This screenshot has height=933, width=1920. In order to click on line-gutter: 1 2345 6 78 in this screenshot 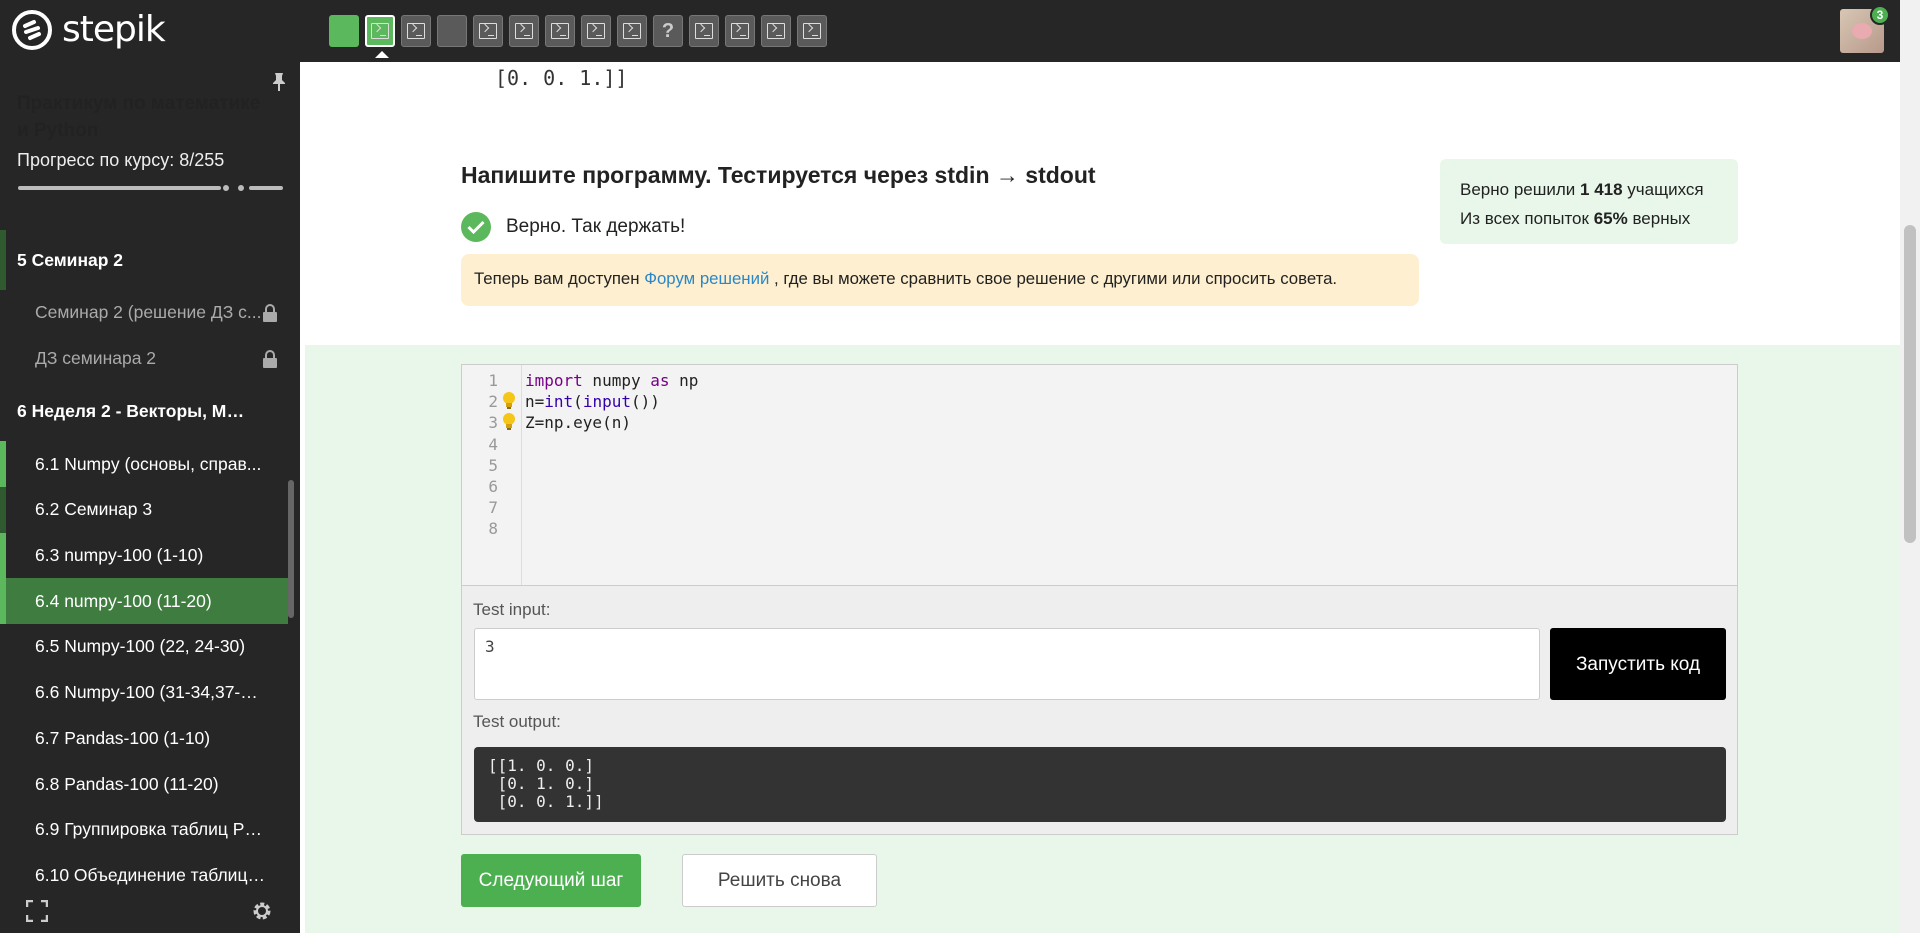, I will do `click(492, 475)`.